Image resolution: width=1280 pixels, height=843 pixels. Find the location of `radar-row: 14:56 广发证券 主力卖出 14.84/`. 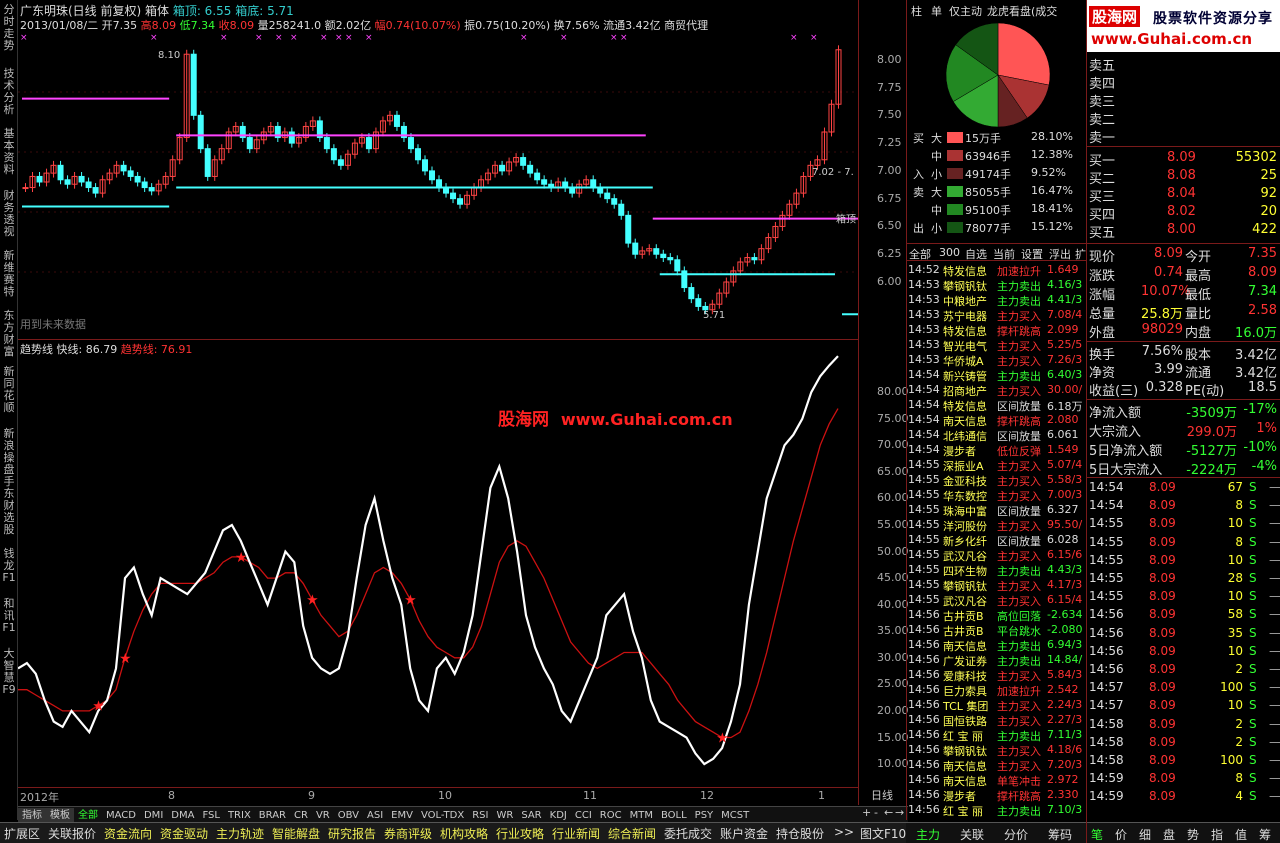

radar-row: 14:56 广发证券 主力卖出 14.84/ is located at coordinates (997, 660).